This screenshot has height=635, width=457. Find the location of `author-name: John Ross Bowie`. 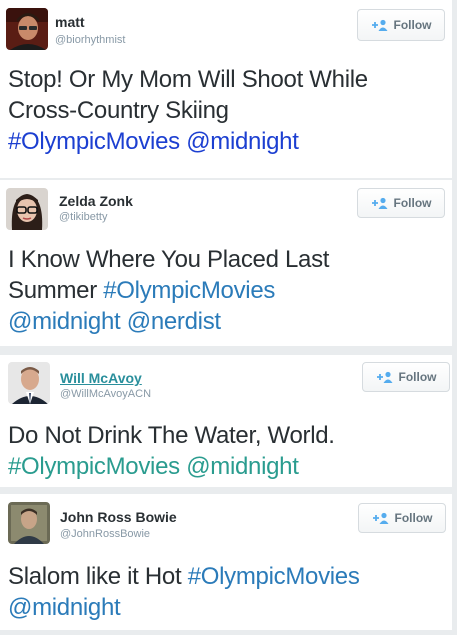

author-name: John Ross Bowie is located at coordinates (118, 517).